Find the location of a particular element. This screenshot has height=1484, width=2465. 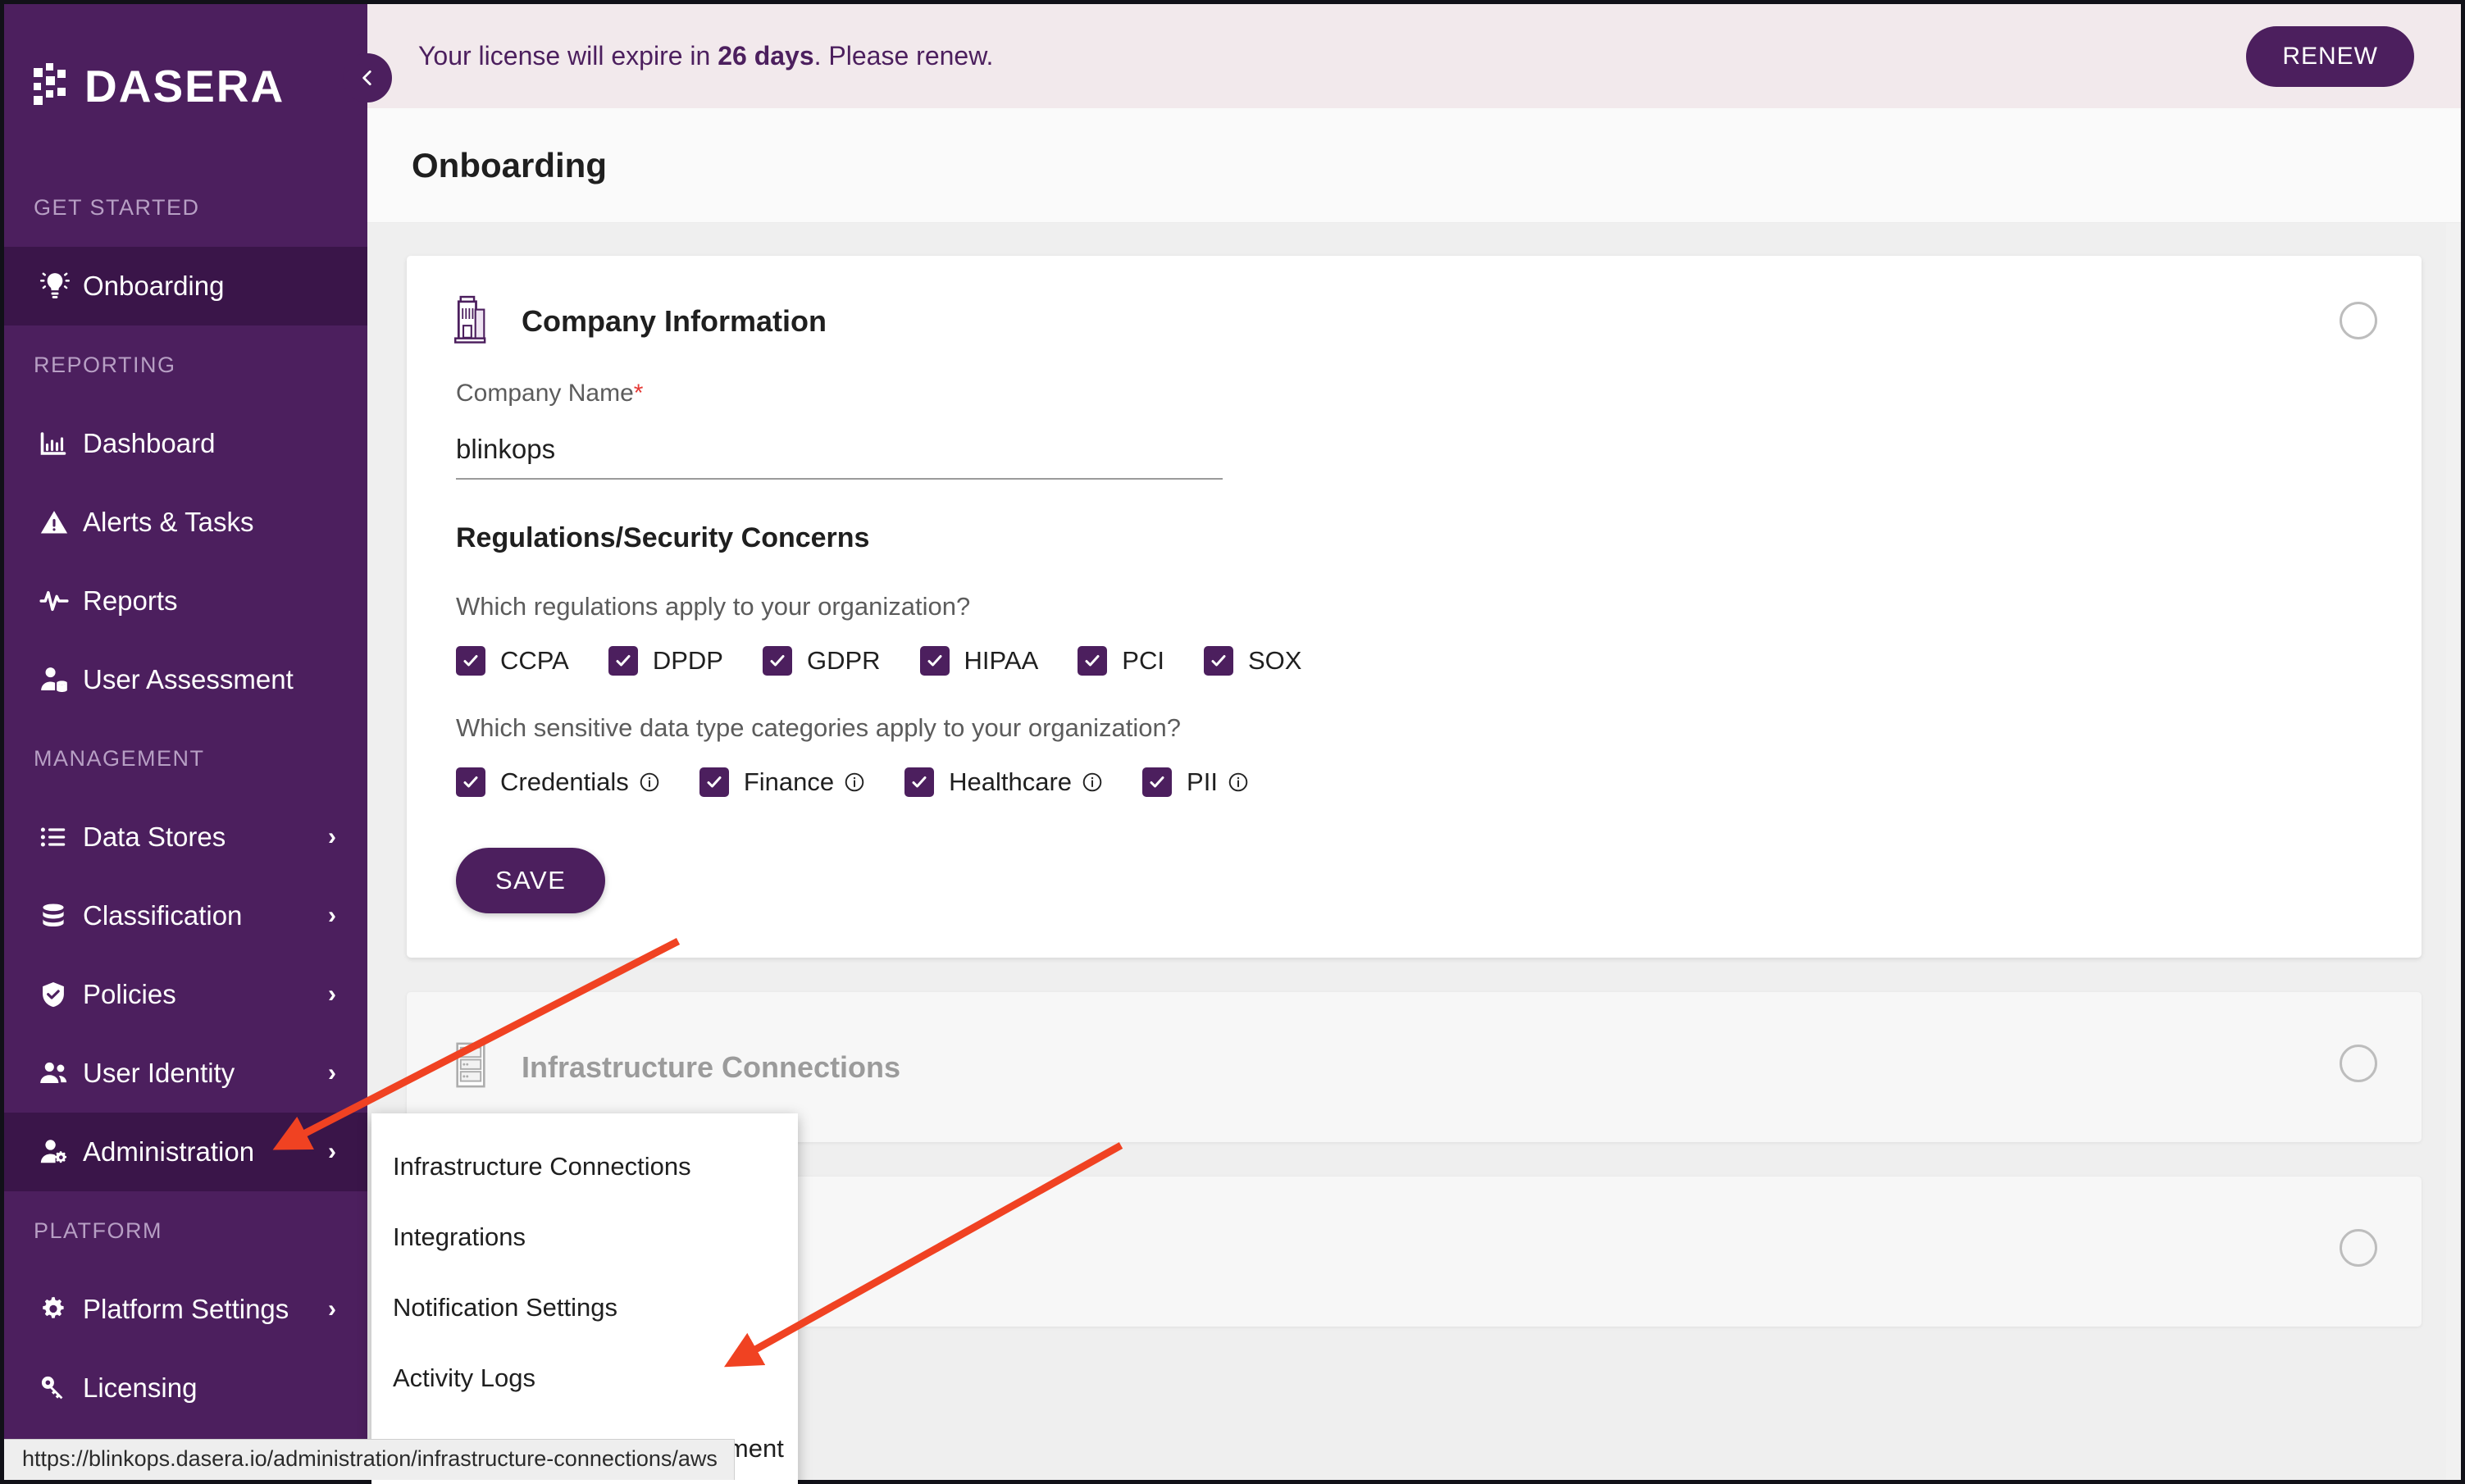

card-header-company-information: Company Information is located at coordinates (1414, 302).